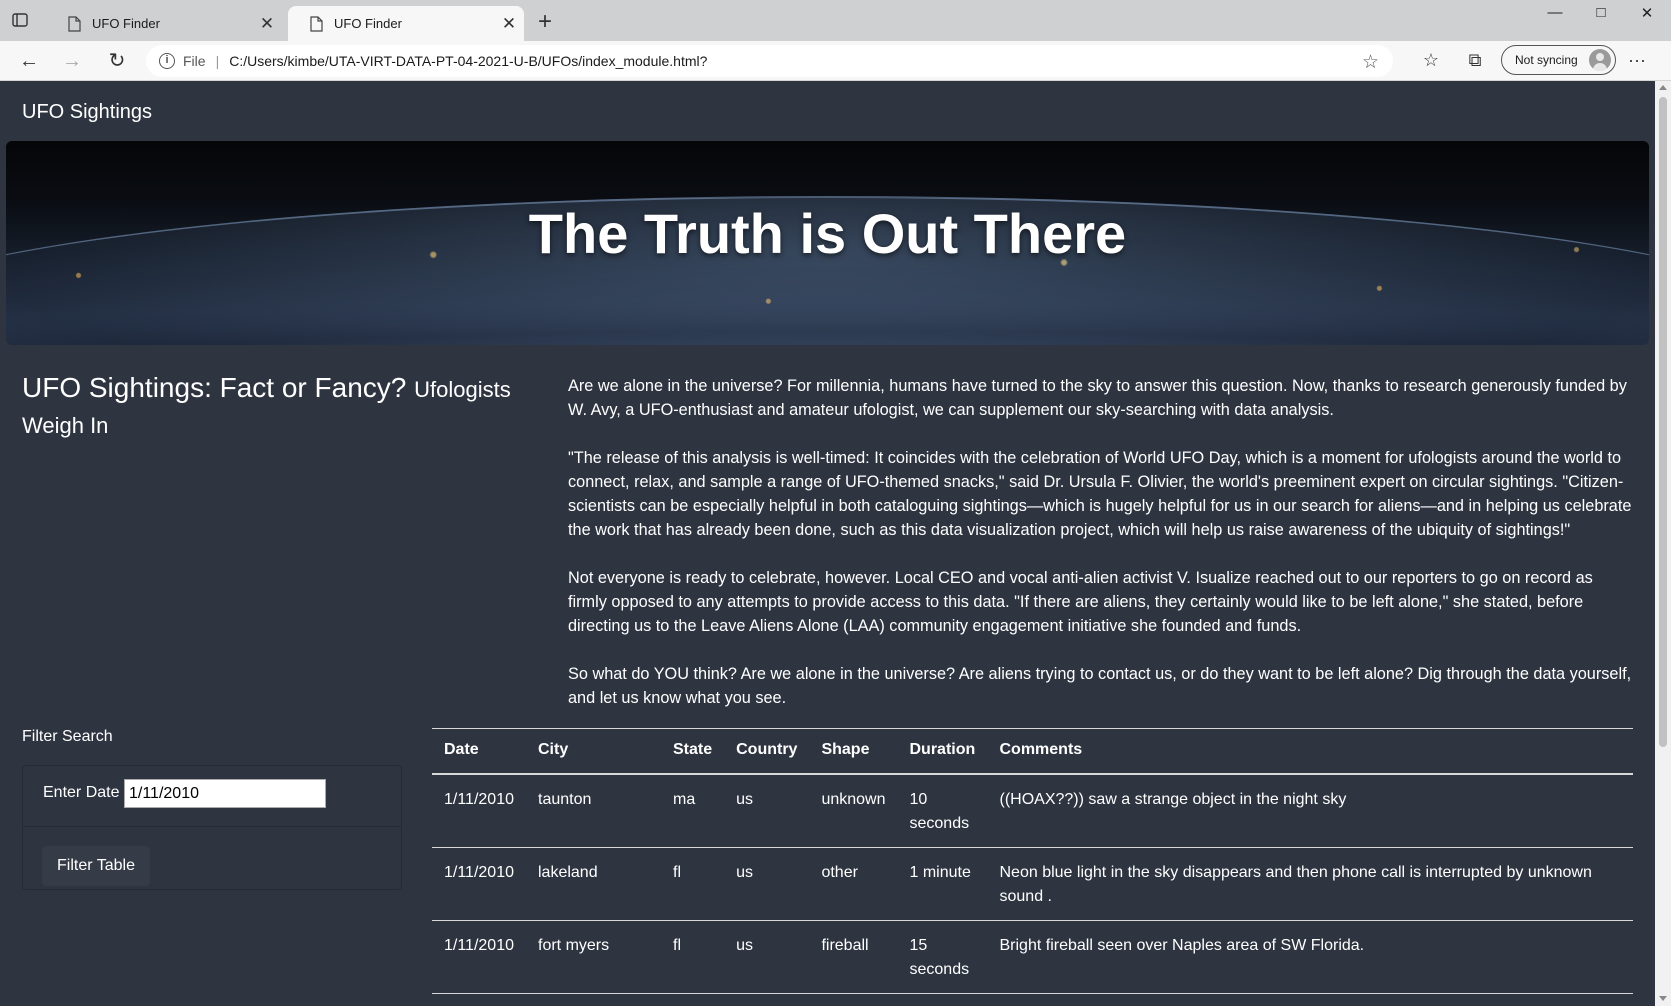 The image size is (1671, 1006). Describe the element at coordinates (1601, 16) in the screenshot. I see `maximize-icon: □` at that location.